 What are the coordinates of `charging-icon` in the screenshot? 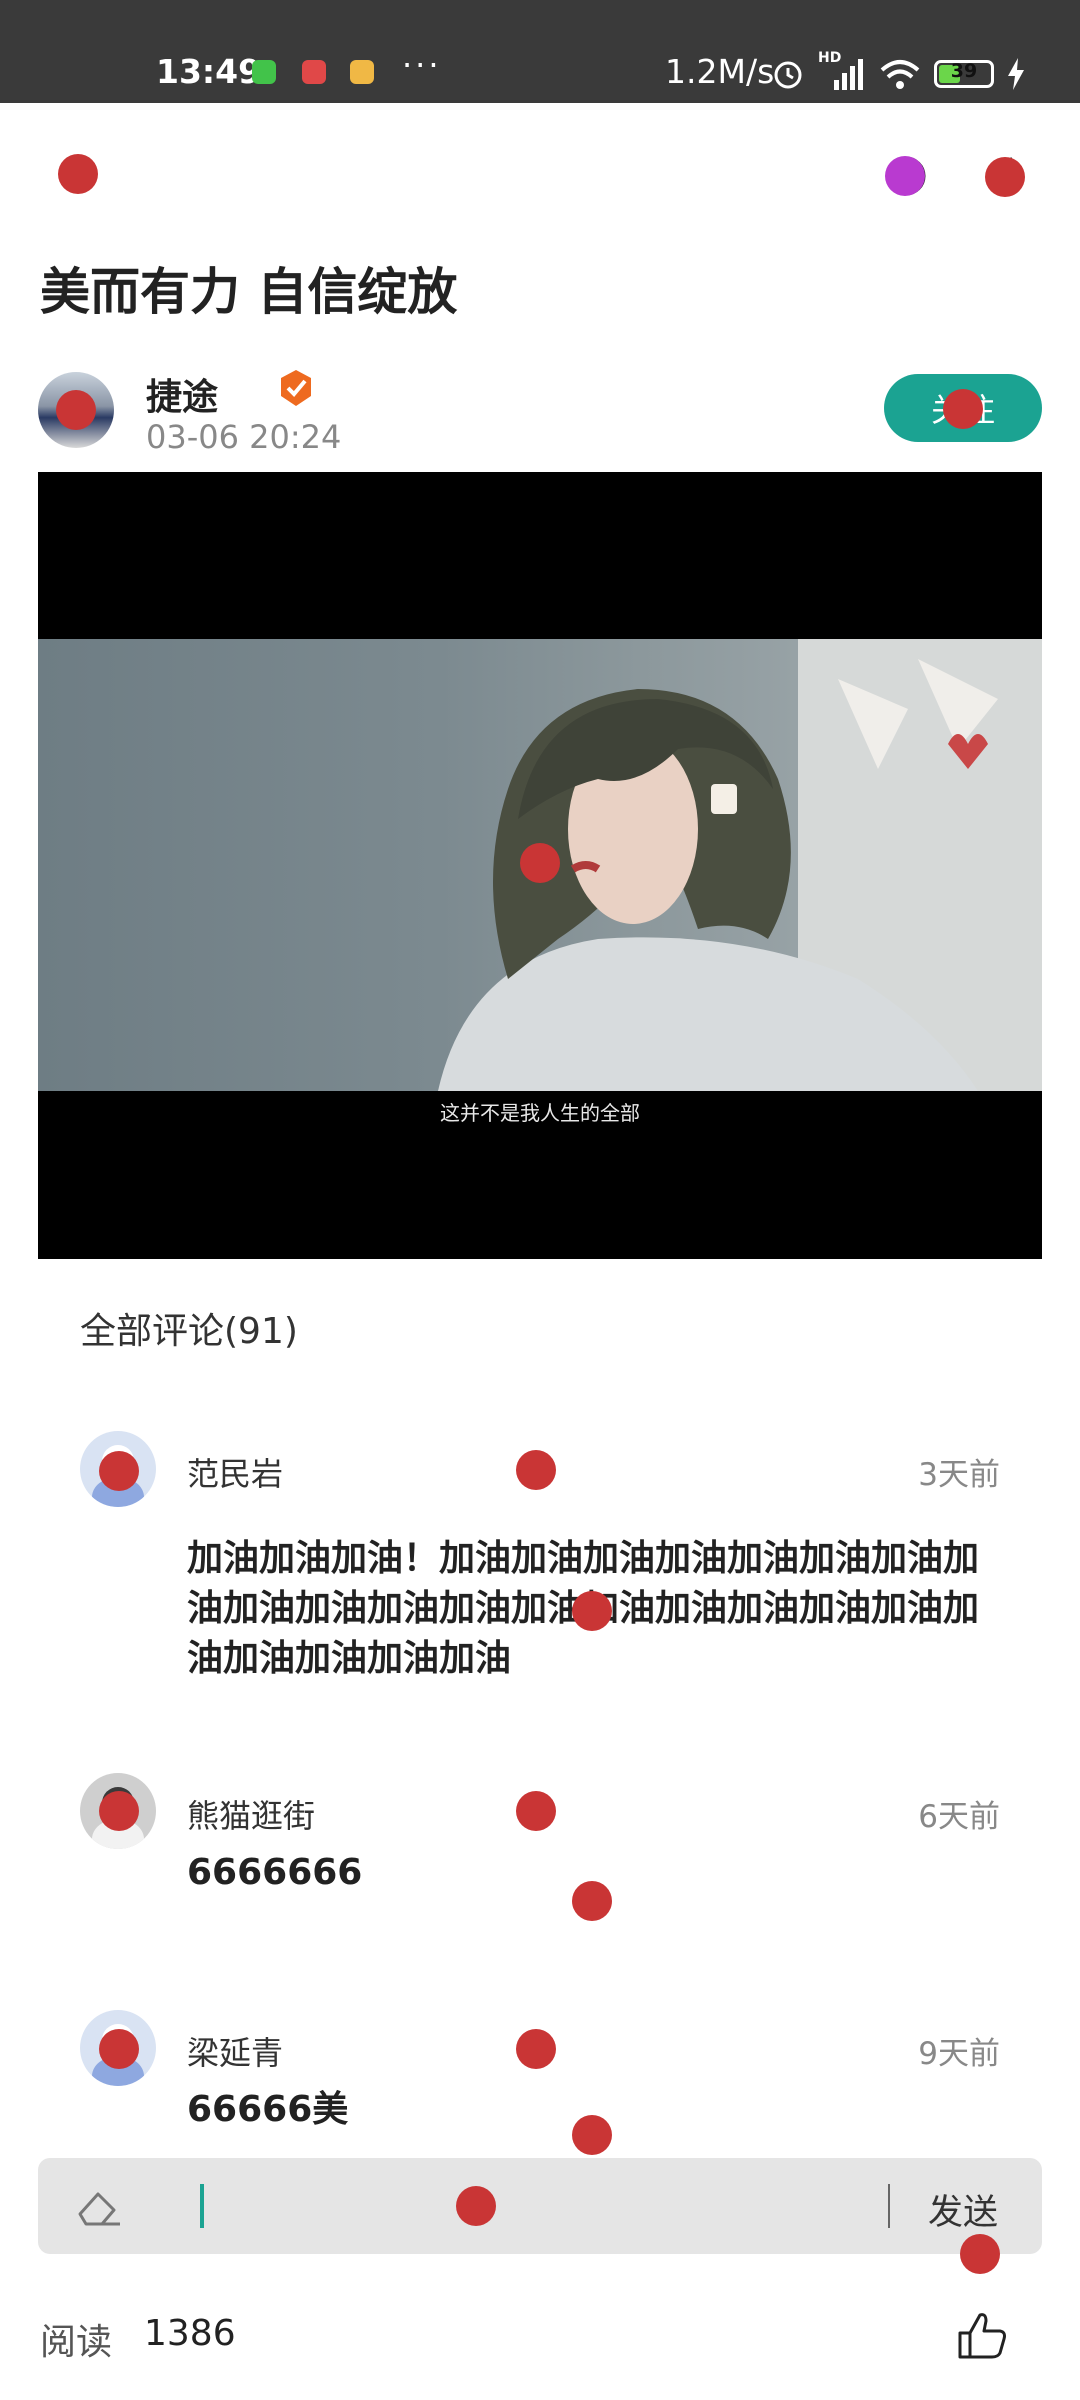 It's located at (1016, 74).